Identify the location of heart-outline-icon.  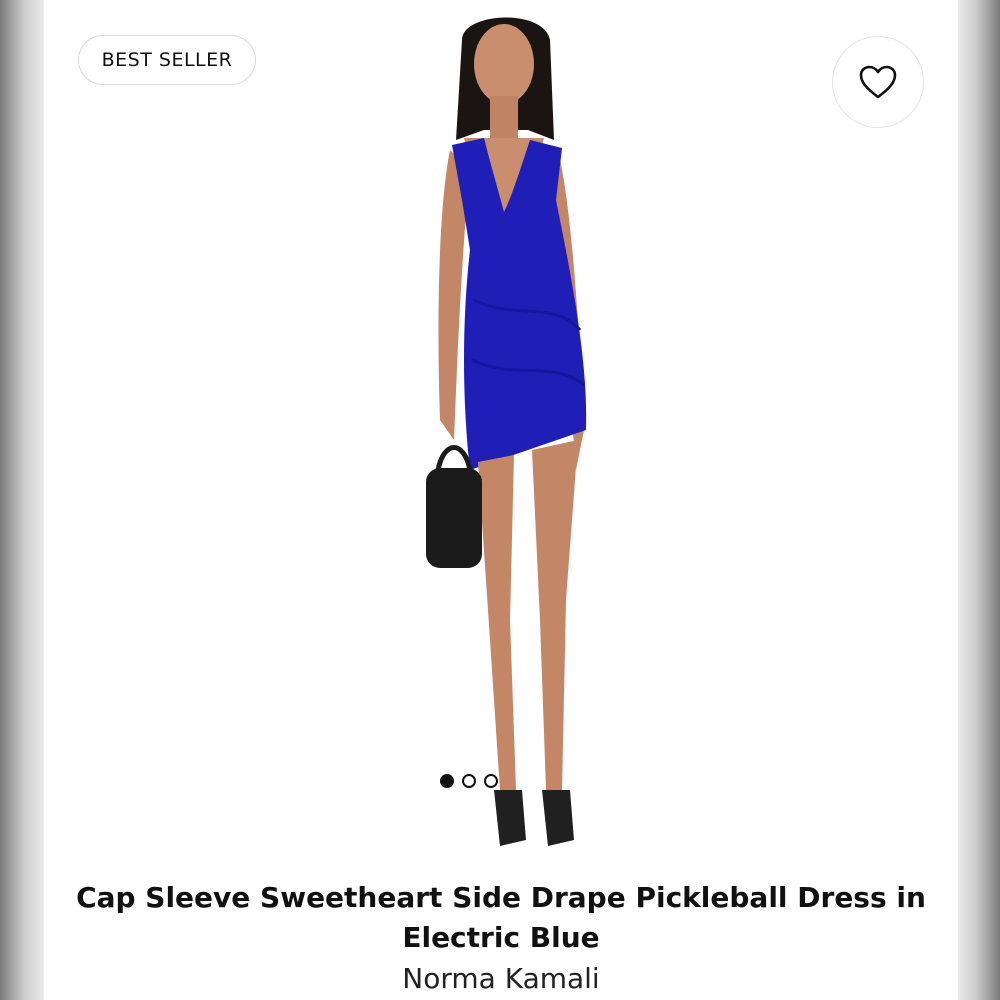
(878, 82).